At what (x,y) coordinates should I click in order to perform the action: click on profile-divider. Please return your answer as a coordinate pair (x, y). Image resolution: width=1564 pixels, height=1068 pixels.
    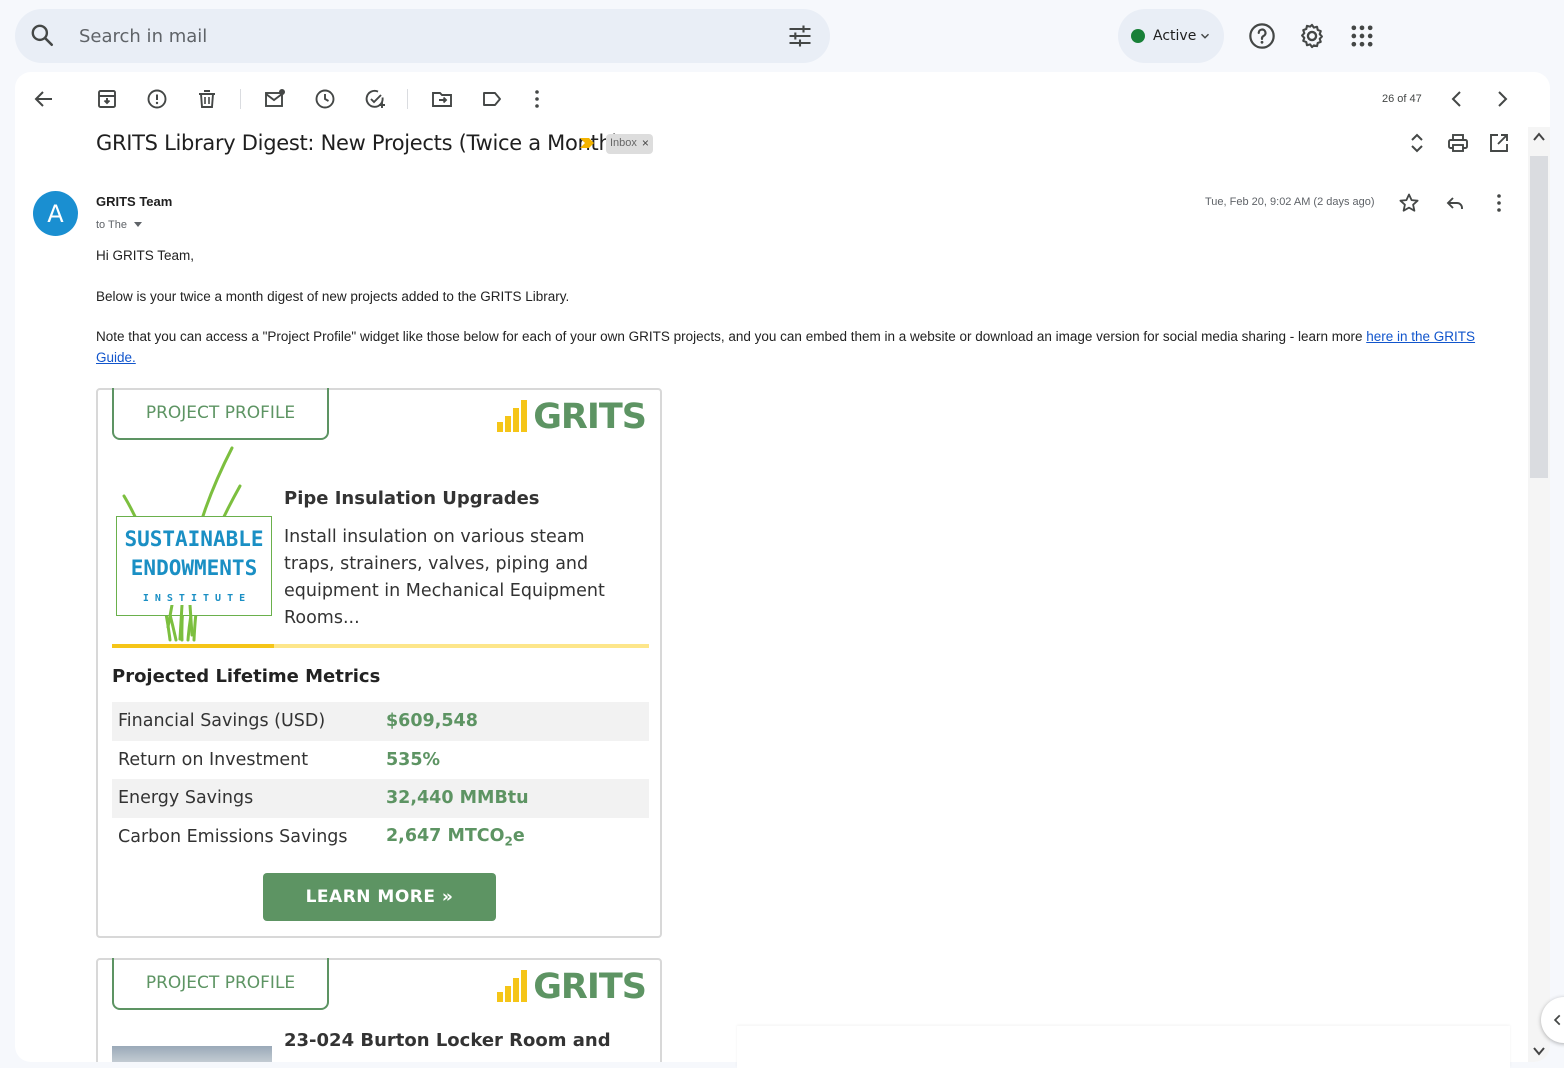
    Looking at the image, I should click on (380, 646).